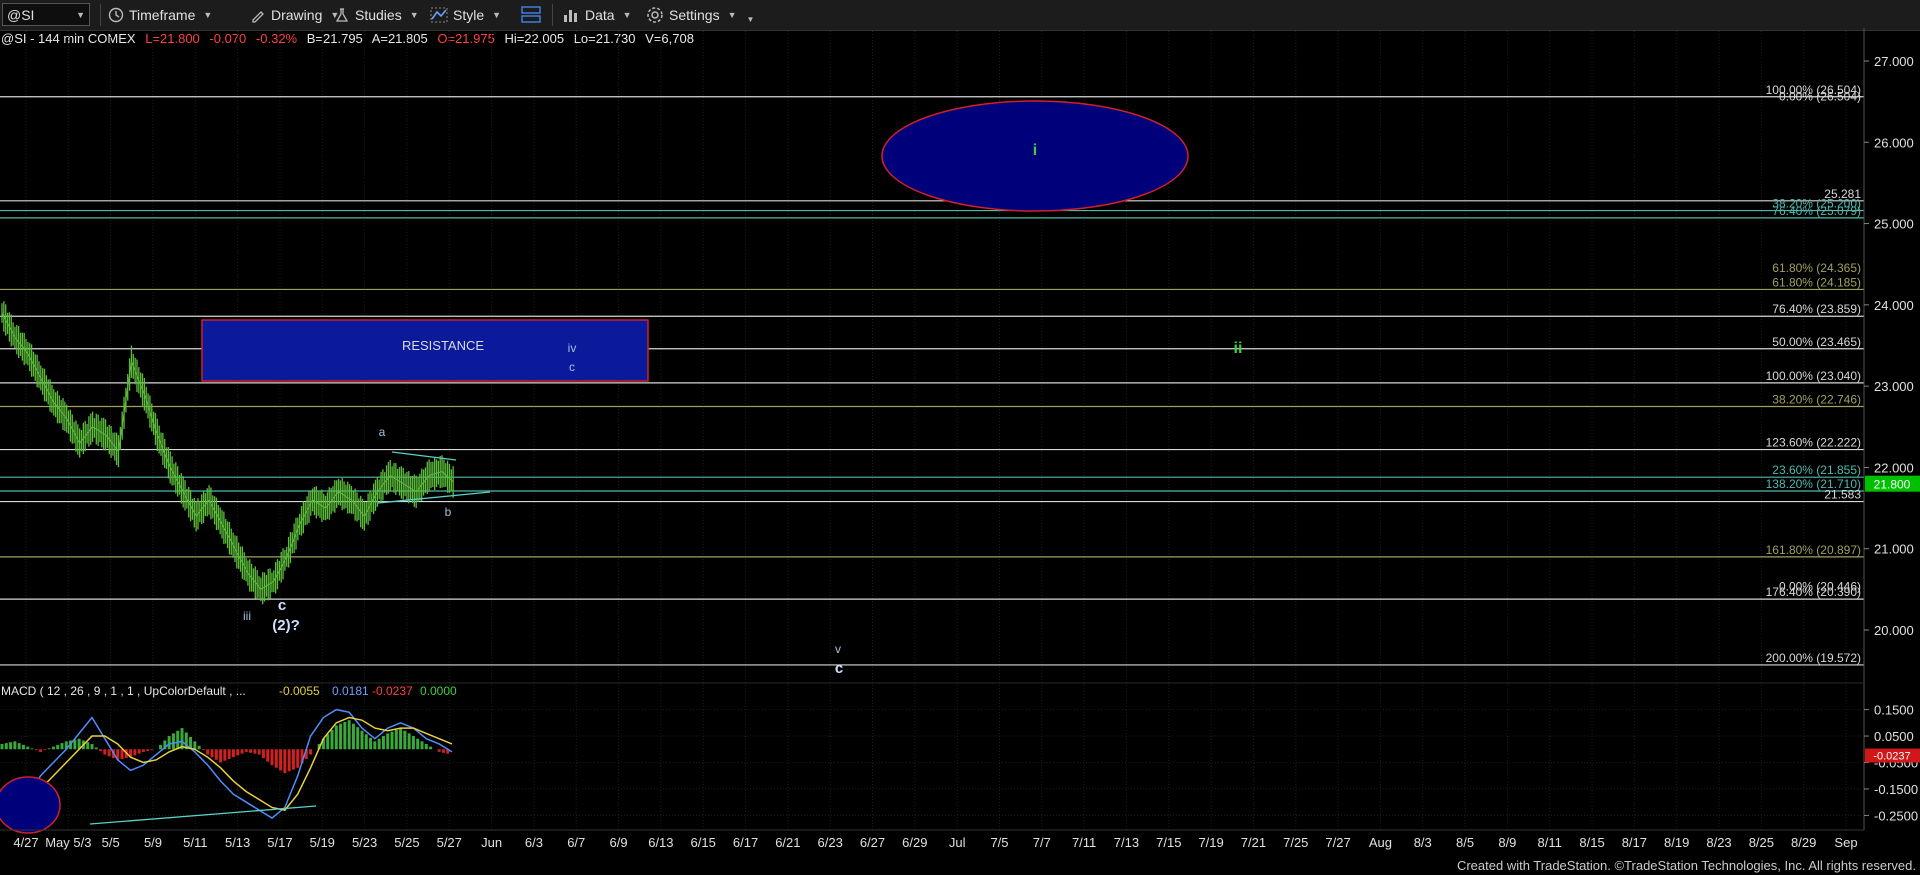 This screenshot has height=875, width=1920. Describe the element at coordinates (1718, 842) in the screenshot. I see `time-tick-label: 8/23` at that location.